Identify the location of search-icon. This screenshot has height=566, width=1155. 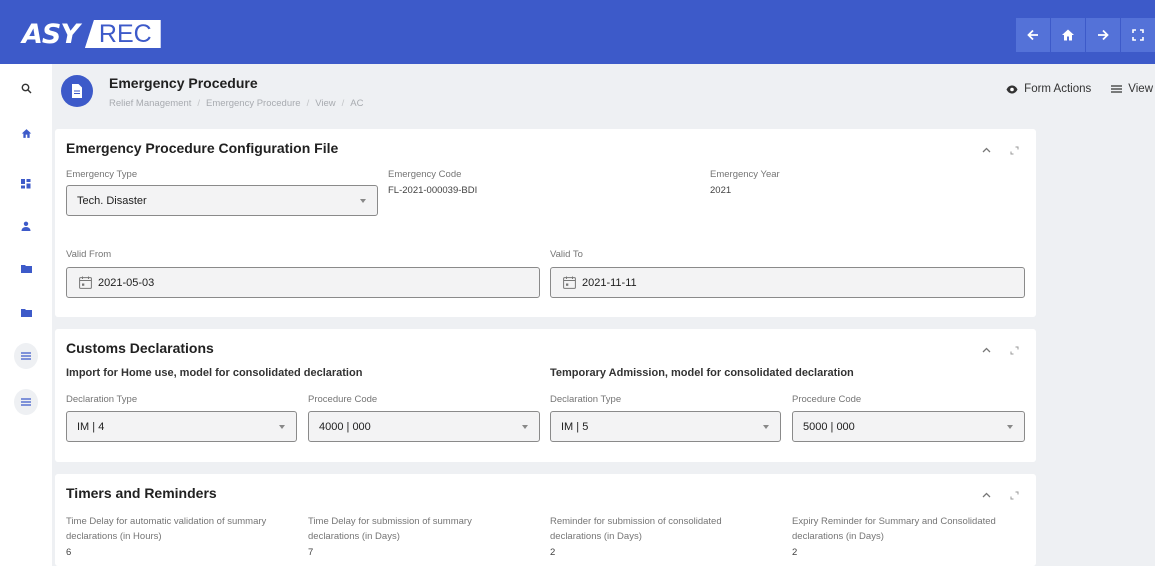
(26, 88).